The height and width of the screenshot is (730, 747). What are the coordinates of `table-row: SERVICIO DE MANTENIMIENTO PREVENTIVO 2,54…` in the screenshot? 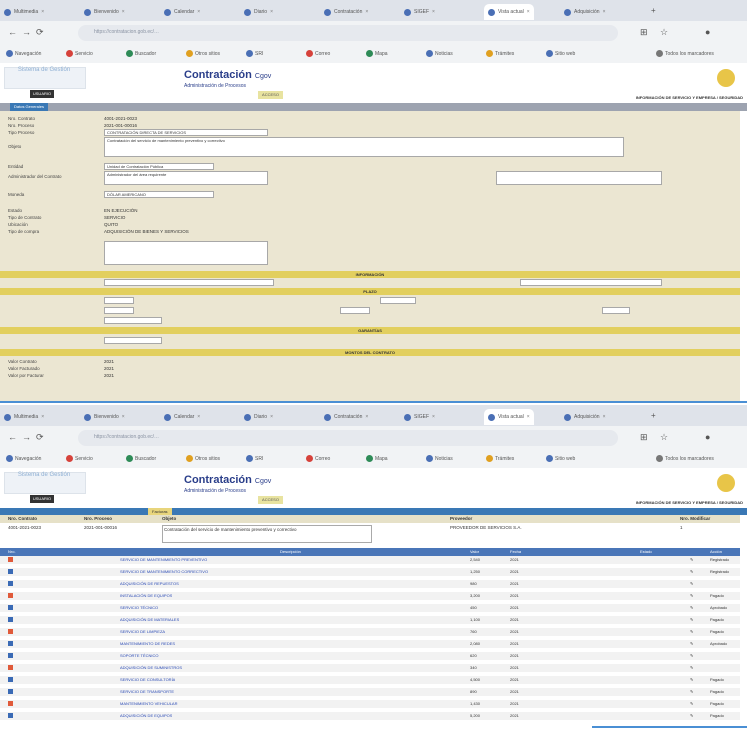 It's located at (370, 560).